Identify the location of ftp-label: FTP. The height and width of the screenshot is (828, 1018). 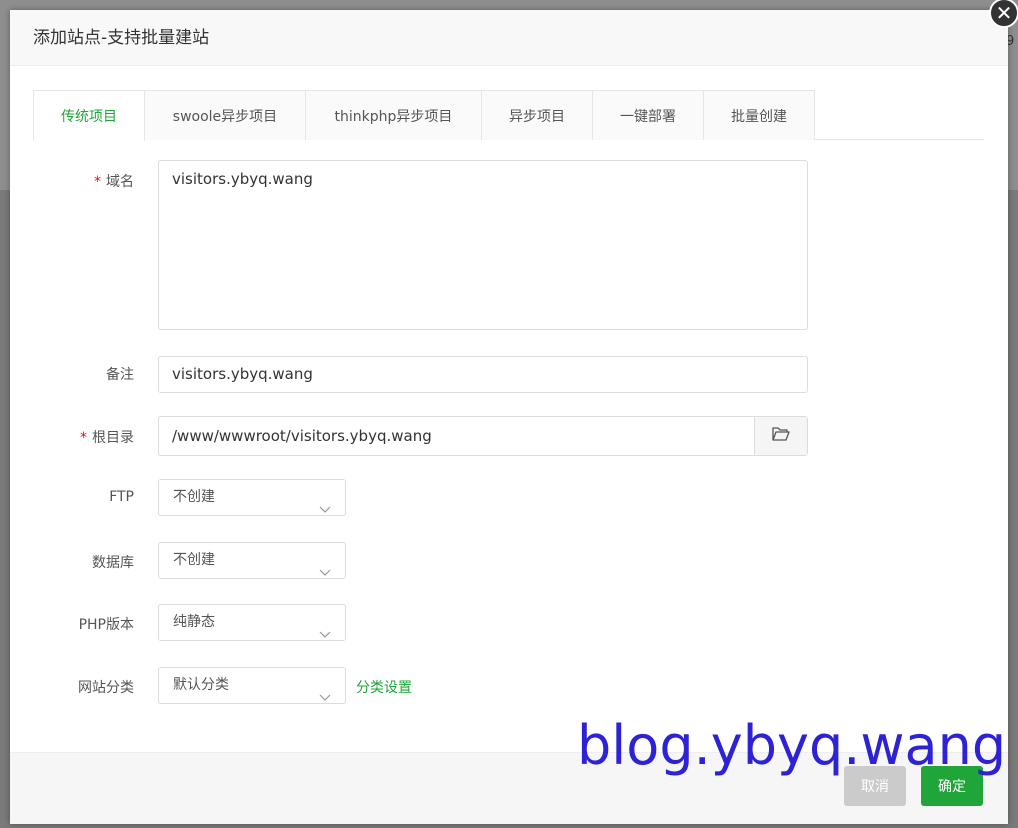
(121, 497).